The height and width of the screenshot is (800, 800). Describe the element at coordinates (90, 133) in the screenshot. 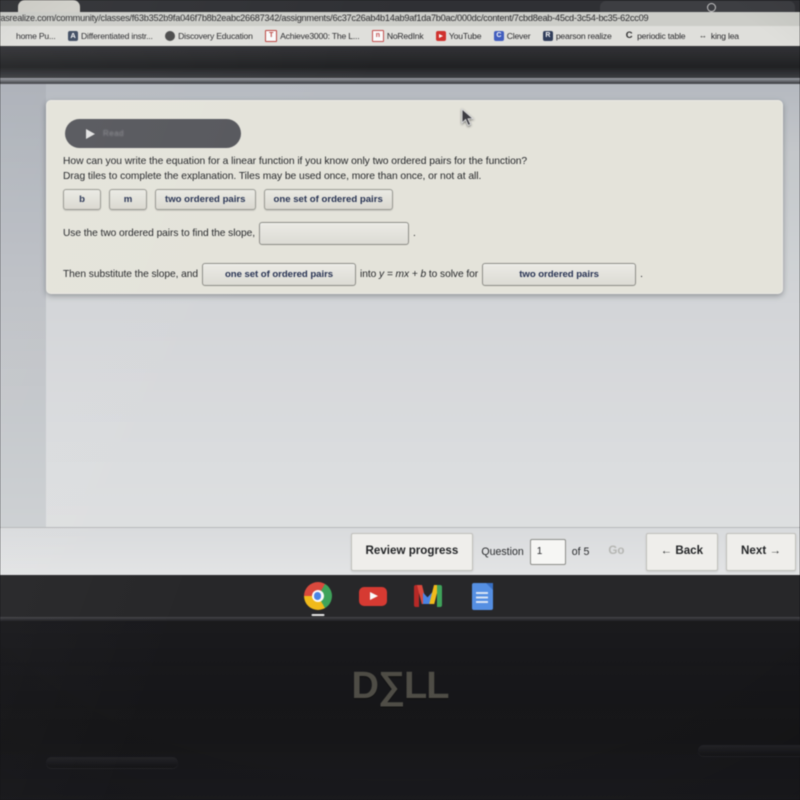

I see `play-icon` at that location.